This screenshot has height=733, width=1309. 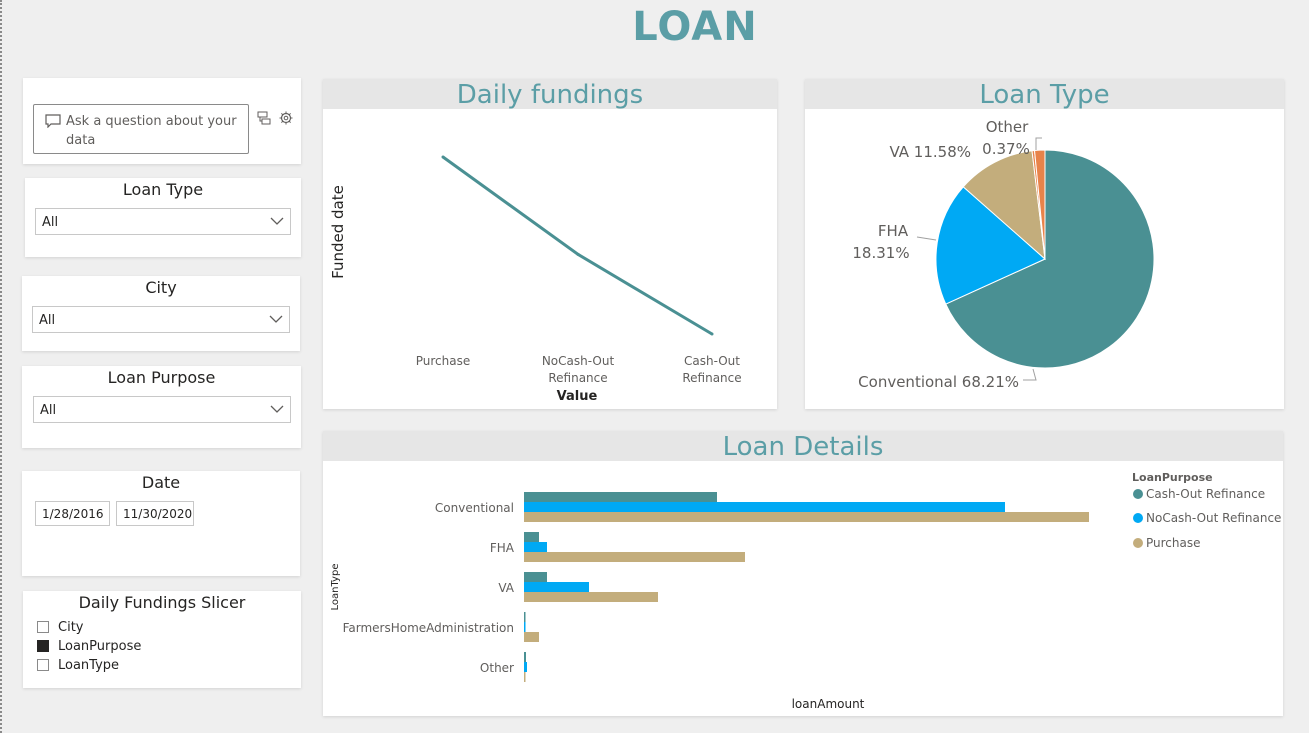 What do you see at coordinates (443, 361) in the screenshot?
I see `x-tick-label: Purchase` at bounding box center [443, 361].